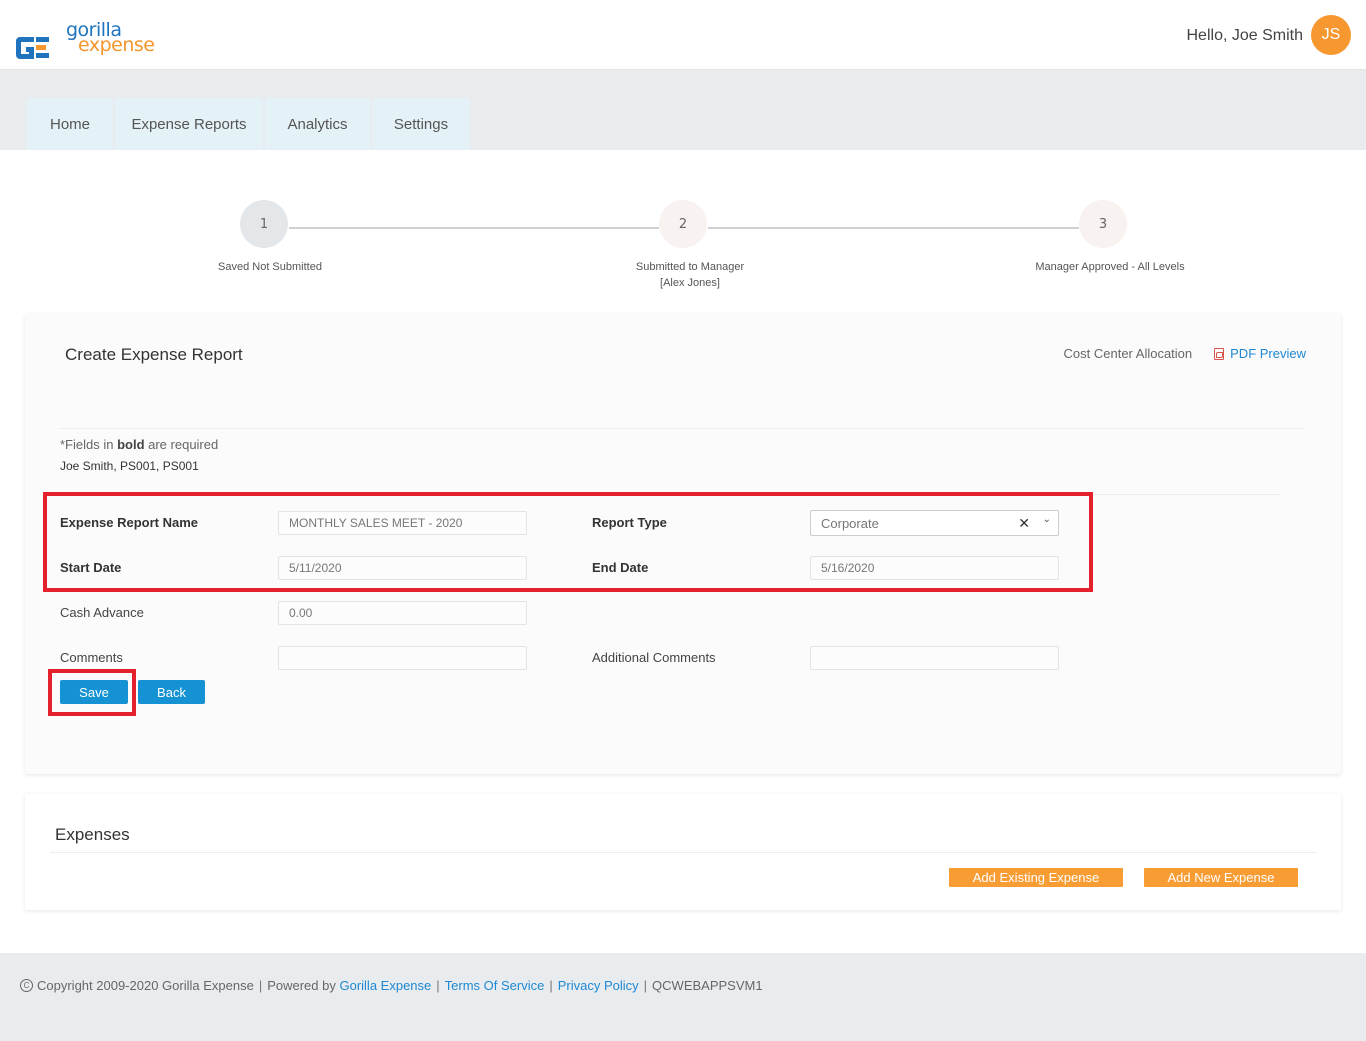 This screenshot has height=1041, width=1366. Describe the element at coordinates (92, 834) in the screenshot. I see `expenses-title: Expenses` at that location.